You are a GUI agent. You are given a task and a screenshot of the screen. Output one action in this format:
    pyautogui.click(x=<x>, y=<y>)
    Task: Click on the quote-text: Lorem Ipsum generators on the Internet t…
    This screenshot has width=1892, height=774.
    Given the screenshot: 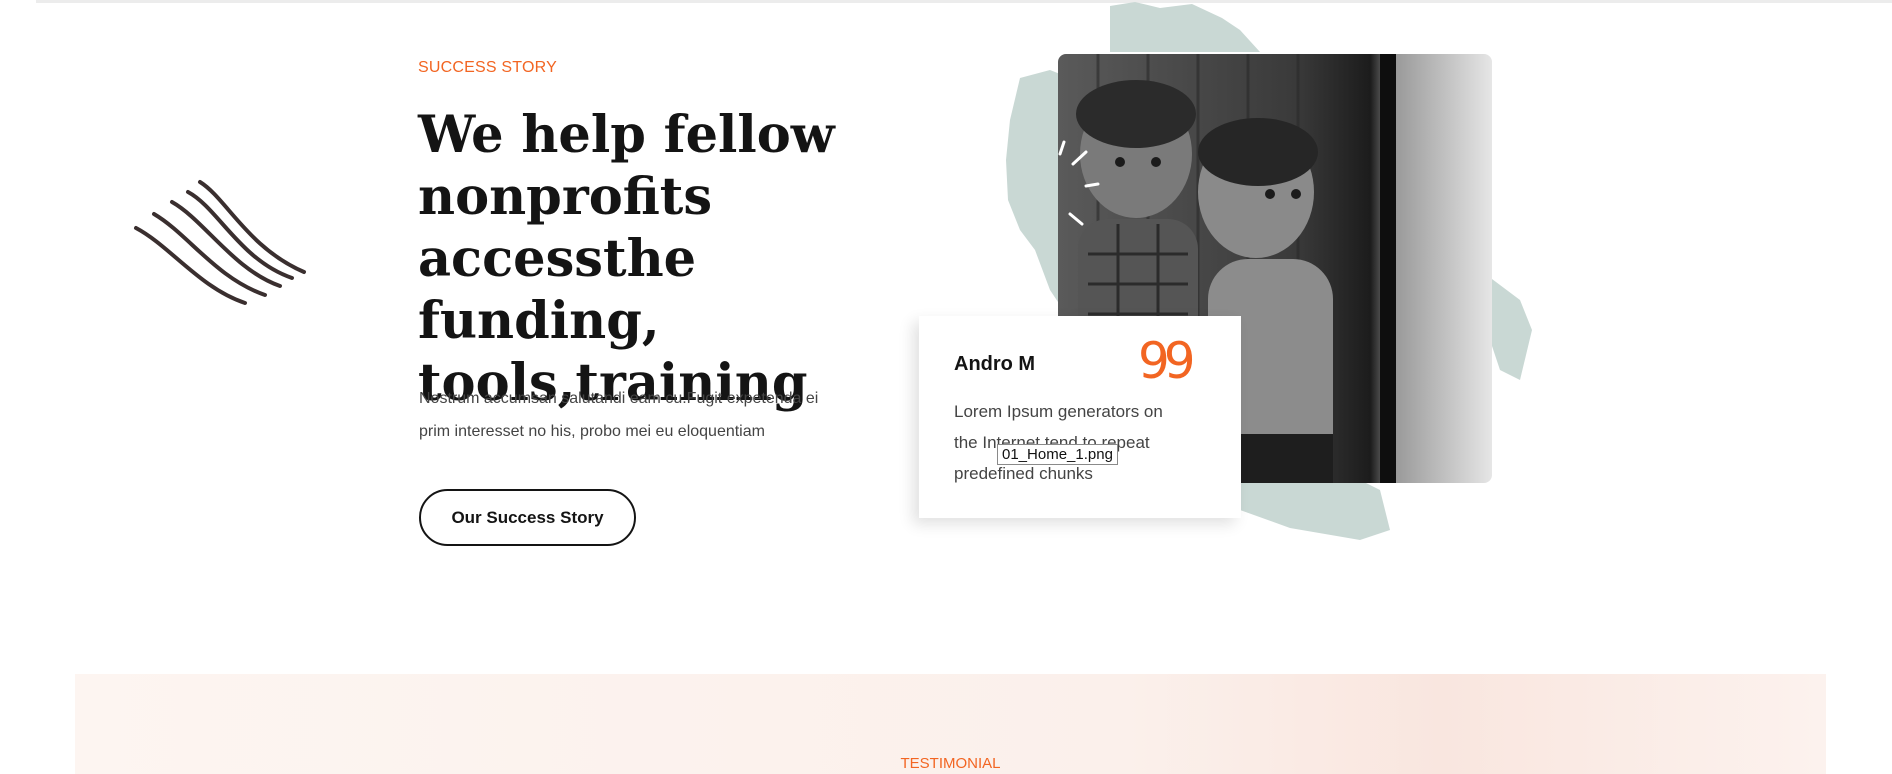 What is the action you would take?
    pyautogui.click(x=1058, y=442)
    